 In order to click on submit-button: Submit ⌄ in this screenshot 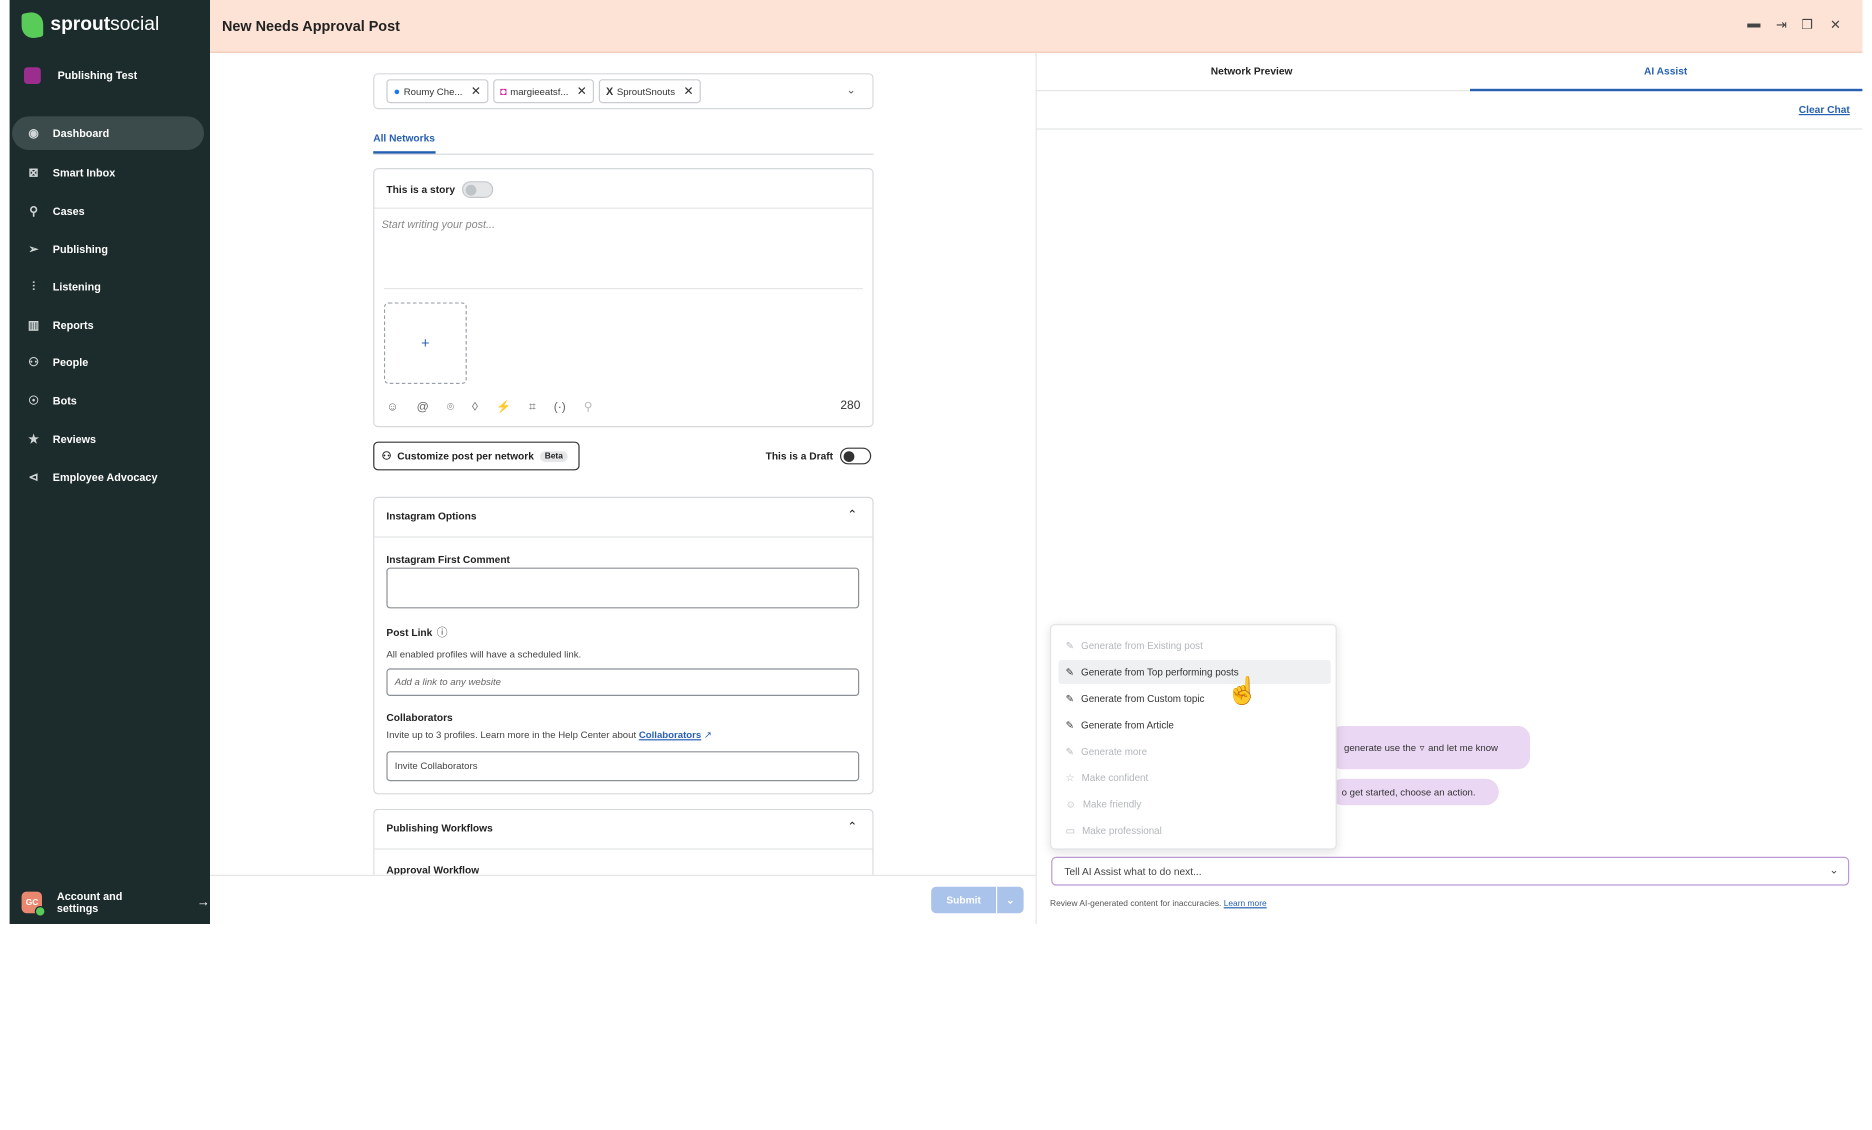, I will do `click(977, 900)`.